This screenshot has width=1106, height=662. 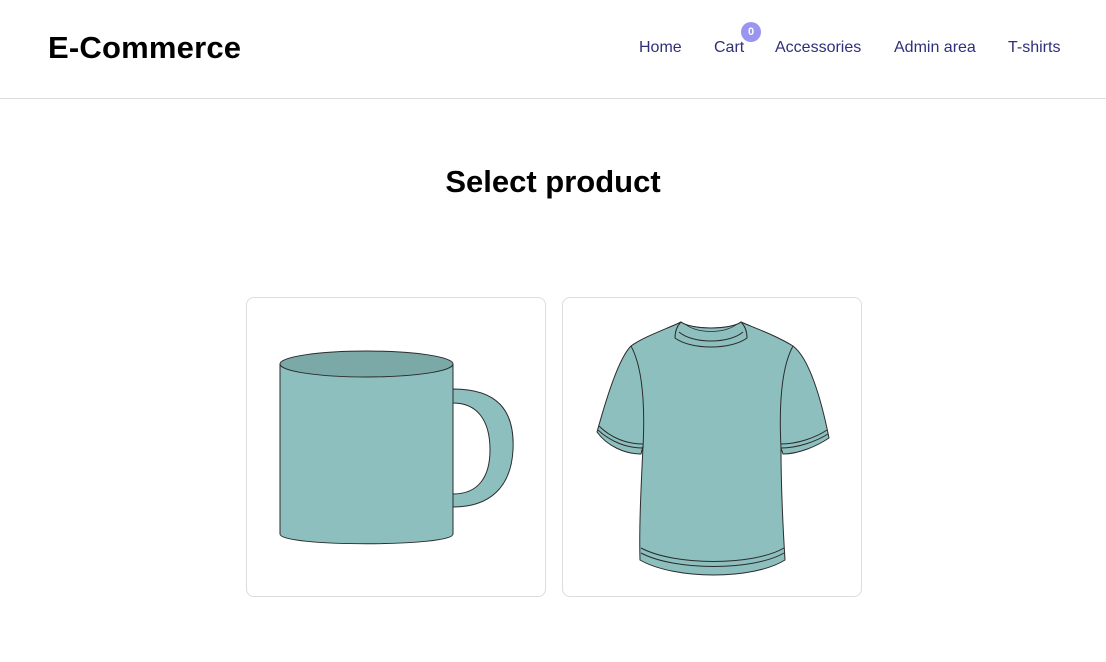 I want to click on cart-count-badge: 0, so click(x=751, y=32).